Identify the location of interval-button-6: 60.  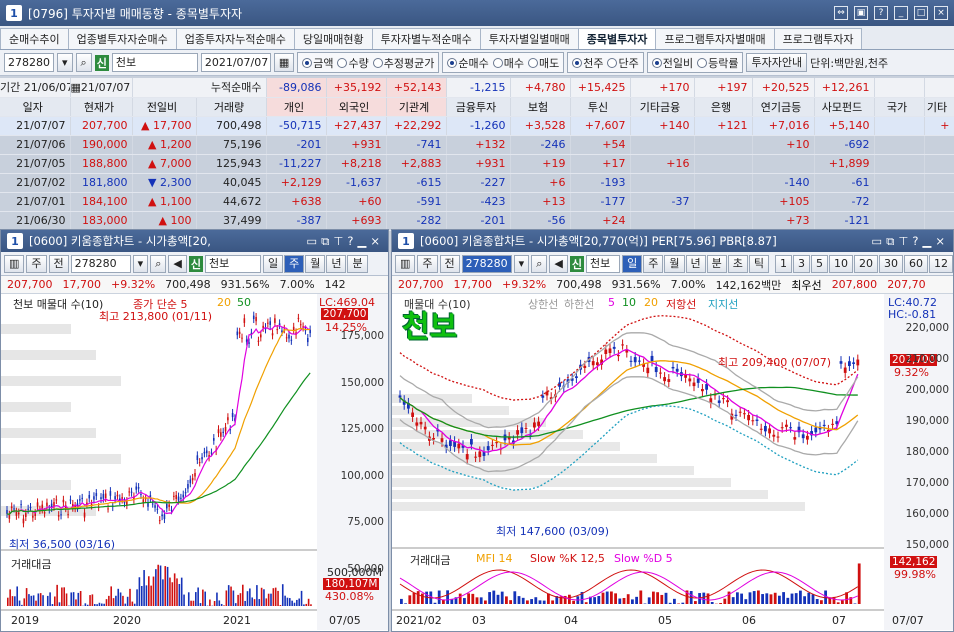
(916, 263).